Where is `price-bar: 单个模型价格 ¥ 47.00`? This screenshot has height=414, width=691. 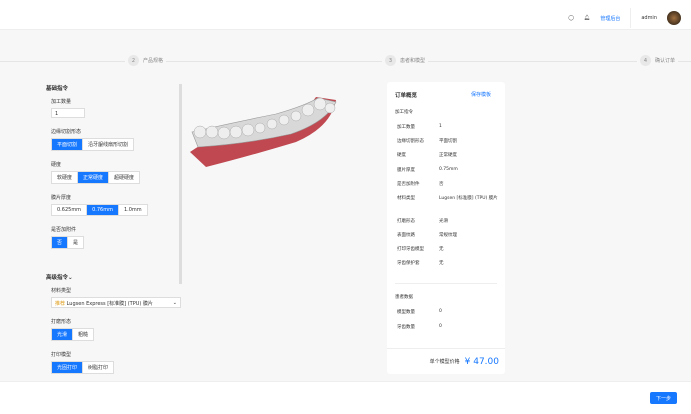 price-bar: 单个模型价格 ¥ 47.00 is located at coordinates (446, 361).